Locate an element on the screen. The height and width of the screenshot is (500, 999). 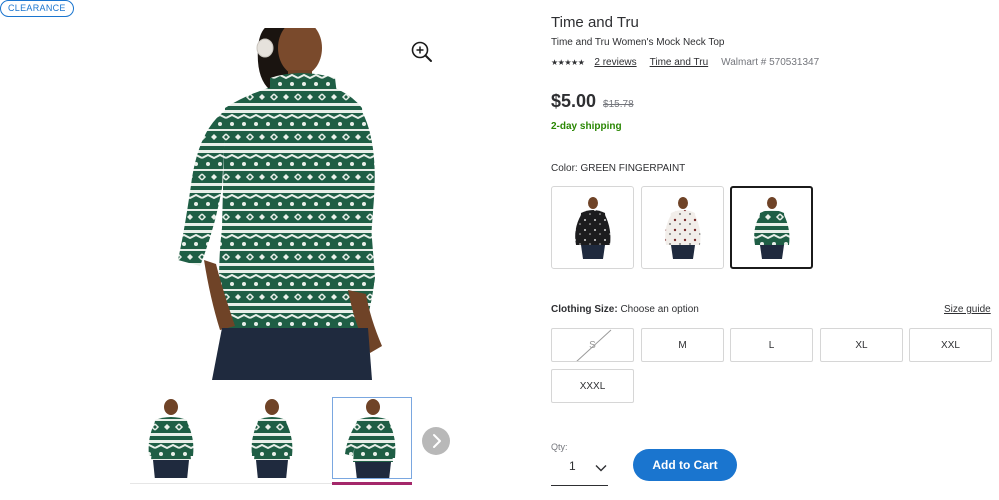
color-label-prefix: Color: is located at coordinates (564, 168).